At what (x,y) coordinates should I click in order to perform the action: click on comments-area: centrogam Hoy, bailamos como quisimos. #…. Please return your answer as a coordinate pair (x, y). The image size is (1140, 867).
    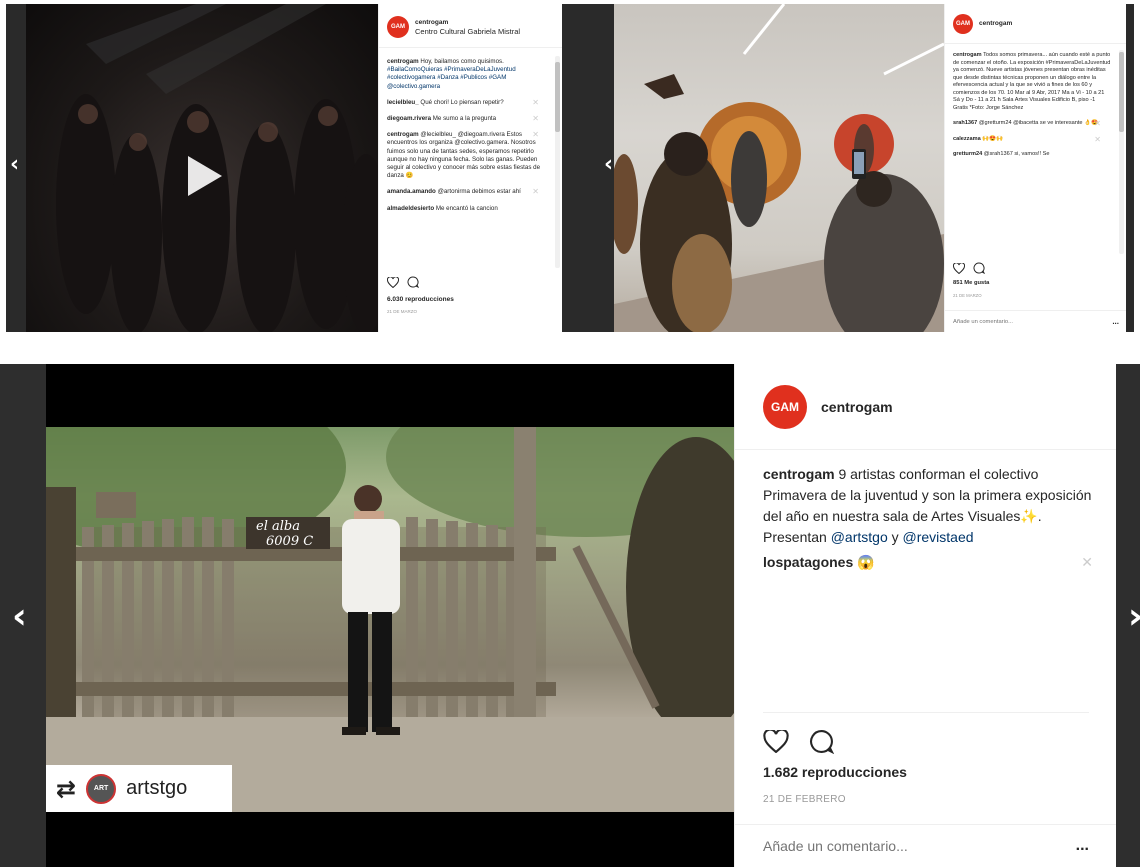
    Looking at the image, I should click on (468, 162).